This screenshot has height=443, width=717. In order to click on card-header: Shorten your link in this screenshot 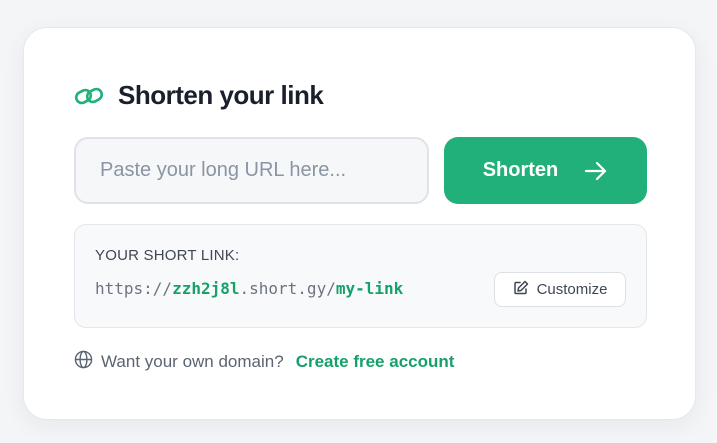, I will do `click(199, 95)`.